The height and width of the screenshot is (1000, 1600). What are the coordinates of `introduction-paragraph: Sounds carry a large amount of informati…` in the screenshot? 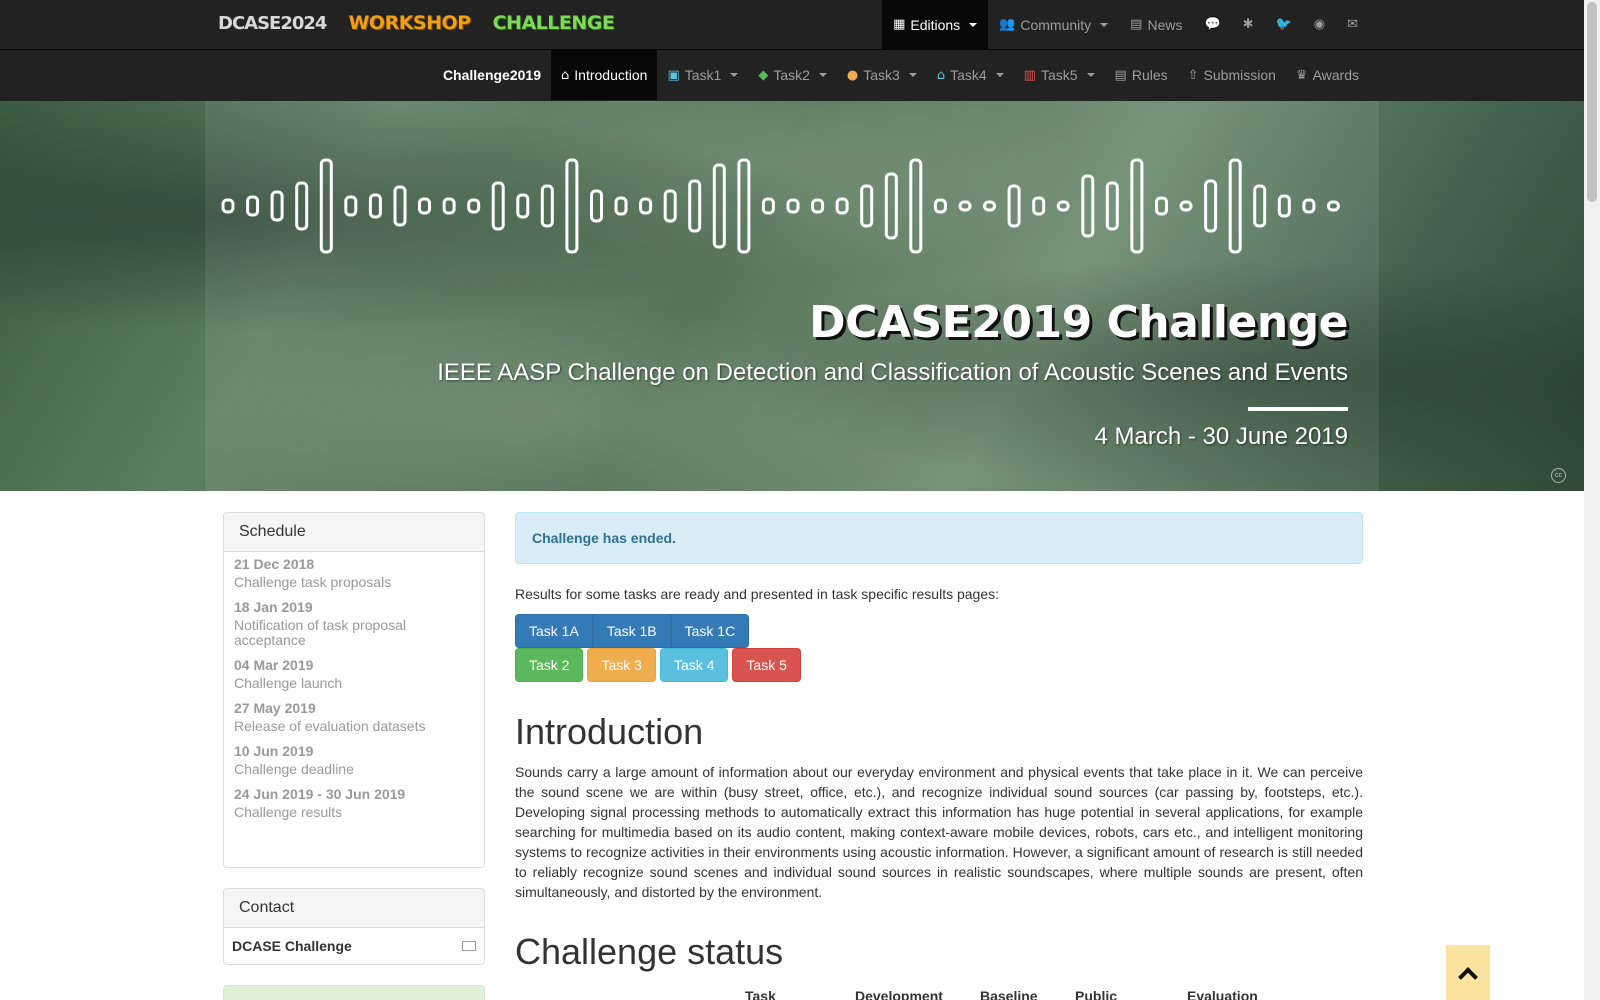 It's located at (939, 832).